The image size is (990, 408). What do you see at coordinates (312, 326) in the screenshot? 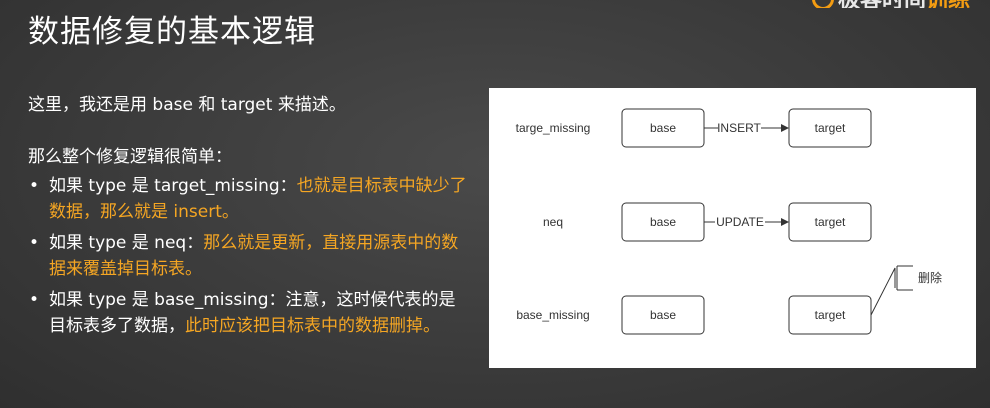
I see `bullet-highlight-text: 此时应该把目标表中的数据删掉。` at bounding box center [312, 326].